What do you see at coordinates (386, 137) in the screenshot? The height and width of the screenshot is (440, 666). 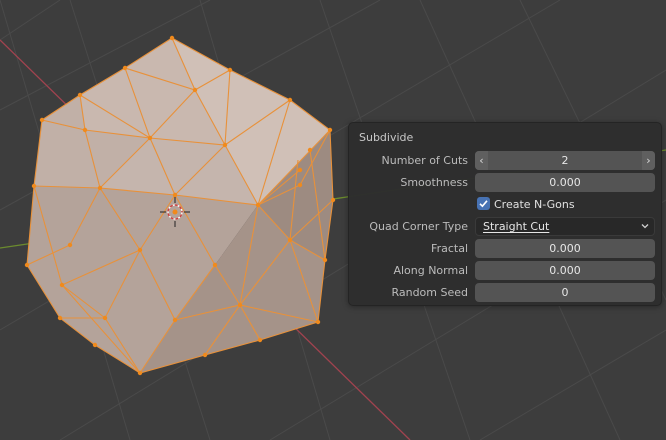 I see `panel-title: Subdivide` at bounding box center [386, 137].